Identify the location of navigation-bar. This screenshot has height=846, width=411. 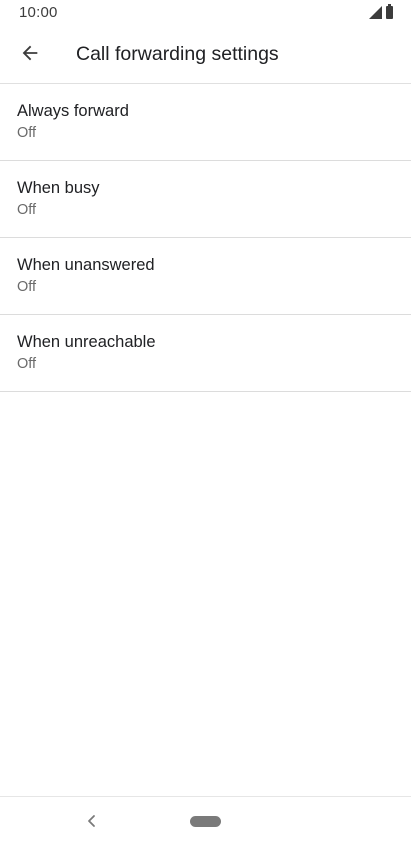
(205, 821).